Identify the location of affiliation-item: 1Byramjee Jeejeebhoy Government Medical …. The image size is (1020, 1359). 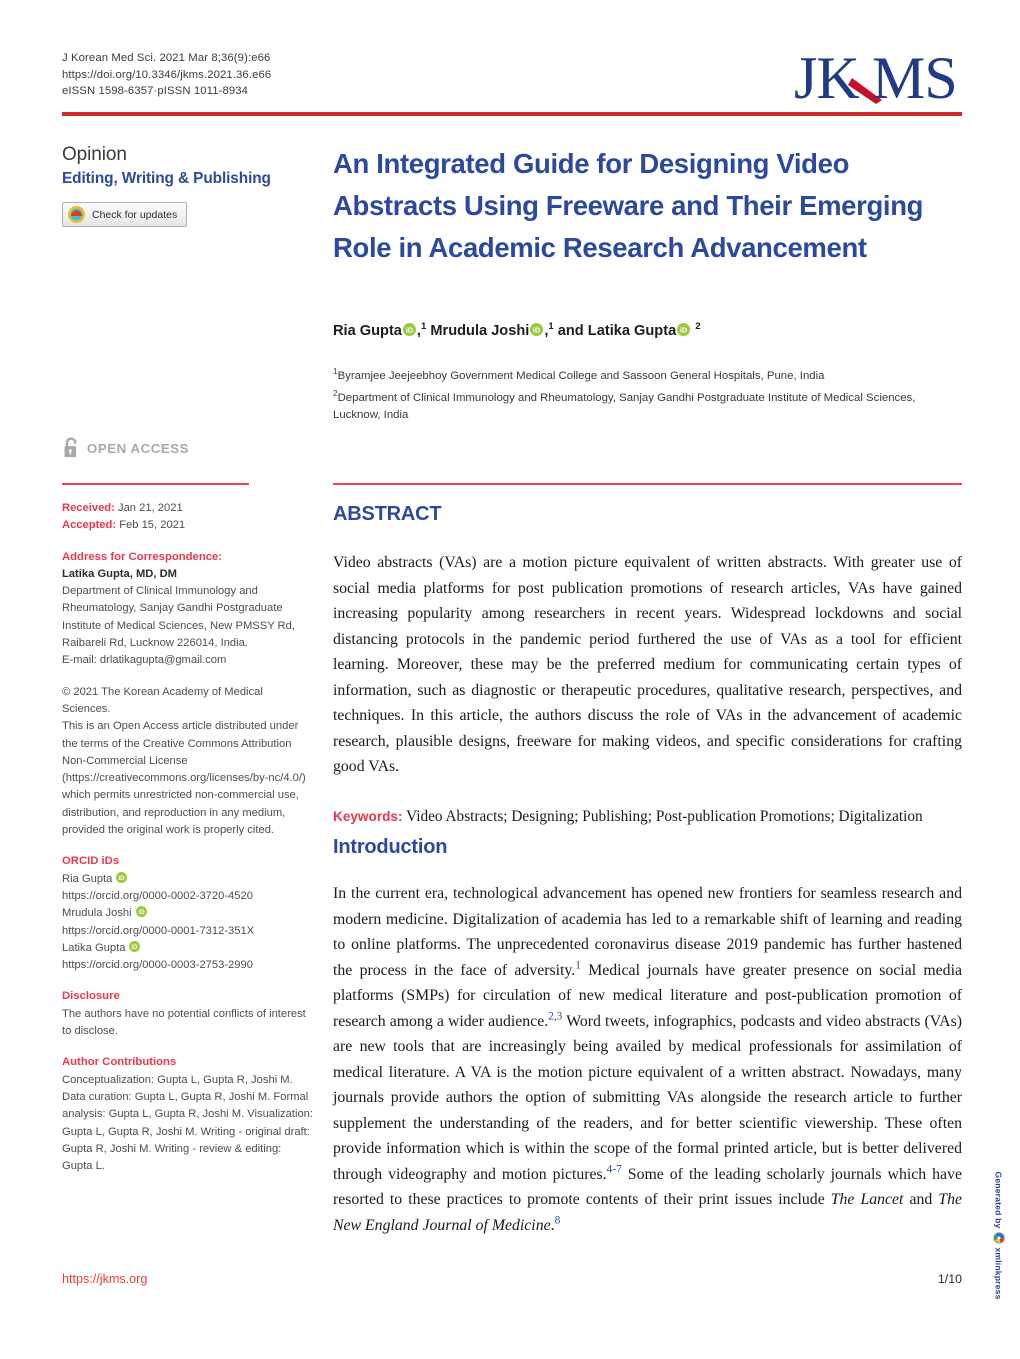
(647, 374).